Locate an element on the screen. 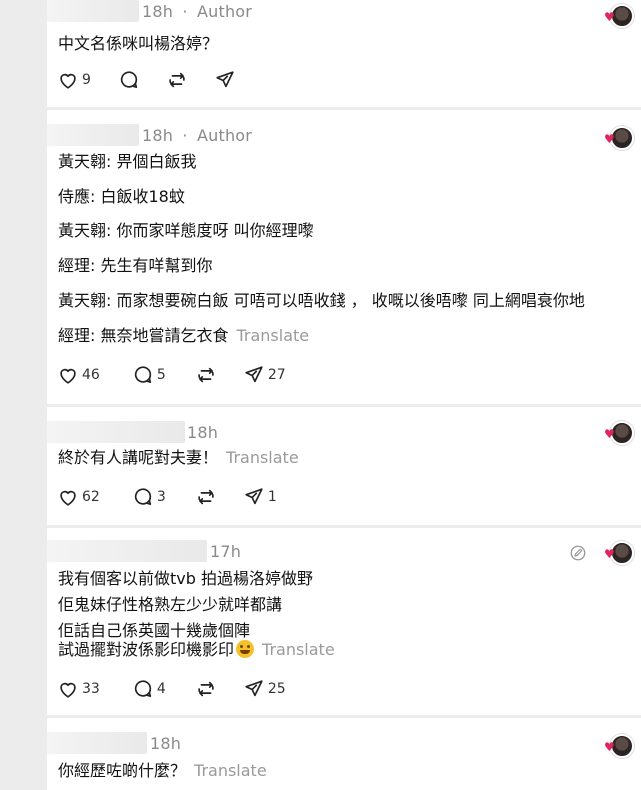  comment-last-line: 經理: 無奈地嘗請乞衣食 Translate is located at coordinates (183, 336).